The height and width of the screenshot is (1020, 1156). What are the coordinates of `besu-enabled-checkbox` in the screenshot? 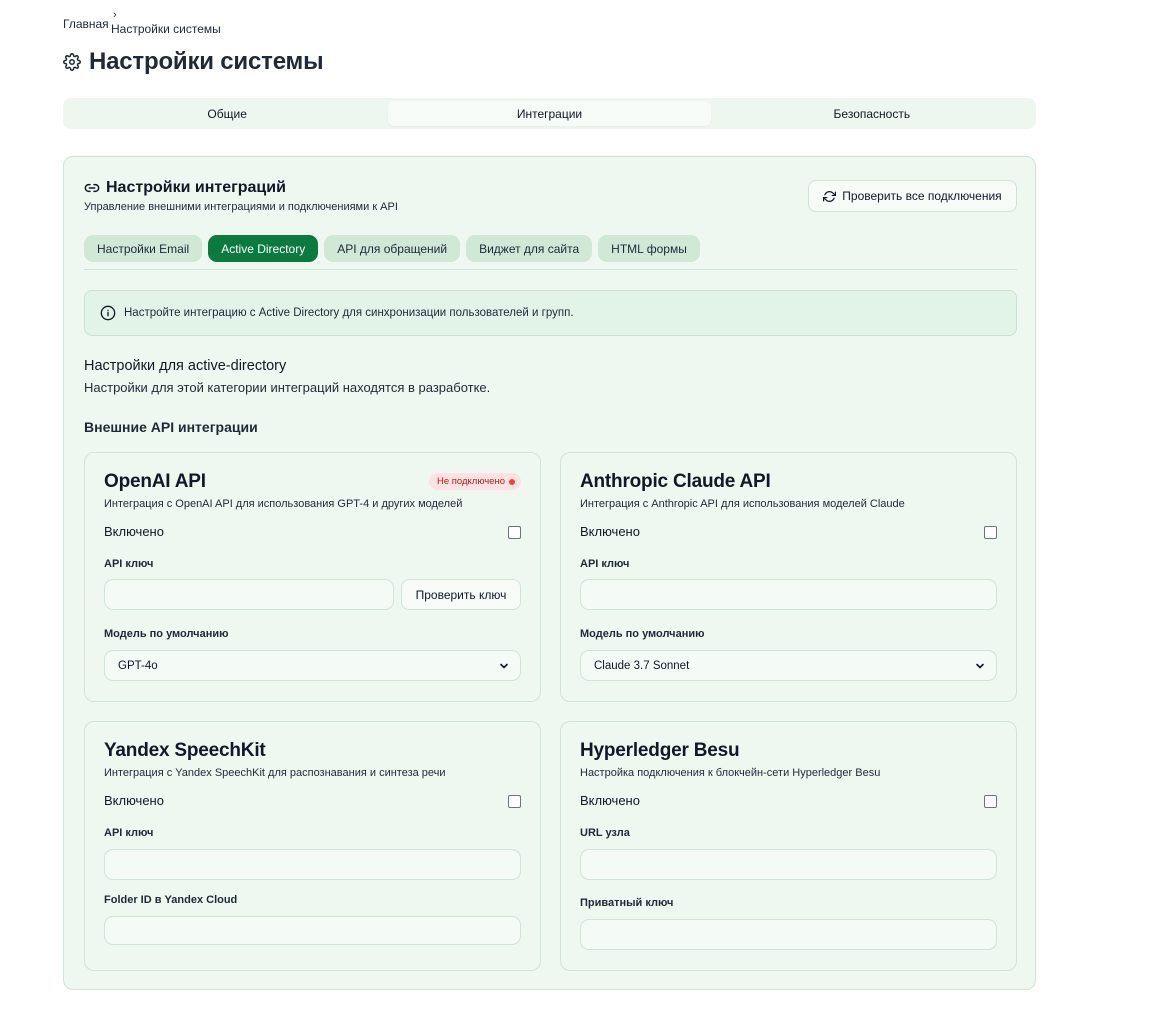 It's located at (990, 801).